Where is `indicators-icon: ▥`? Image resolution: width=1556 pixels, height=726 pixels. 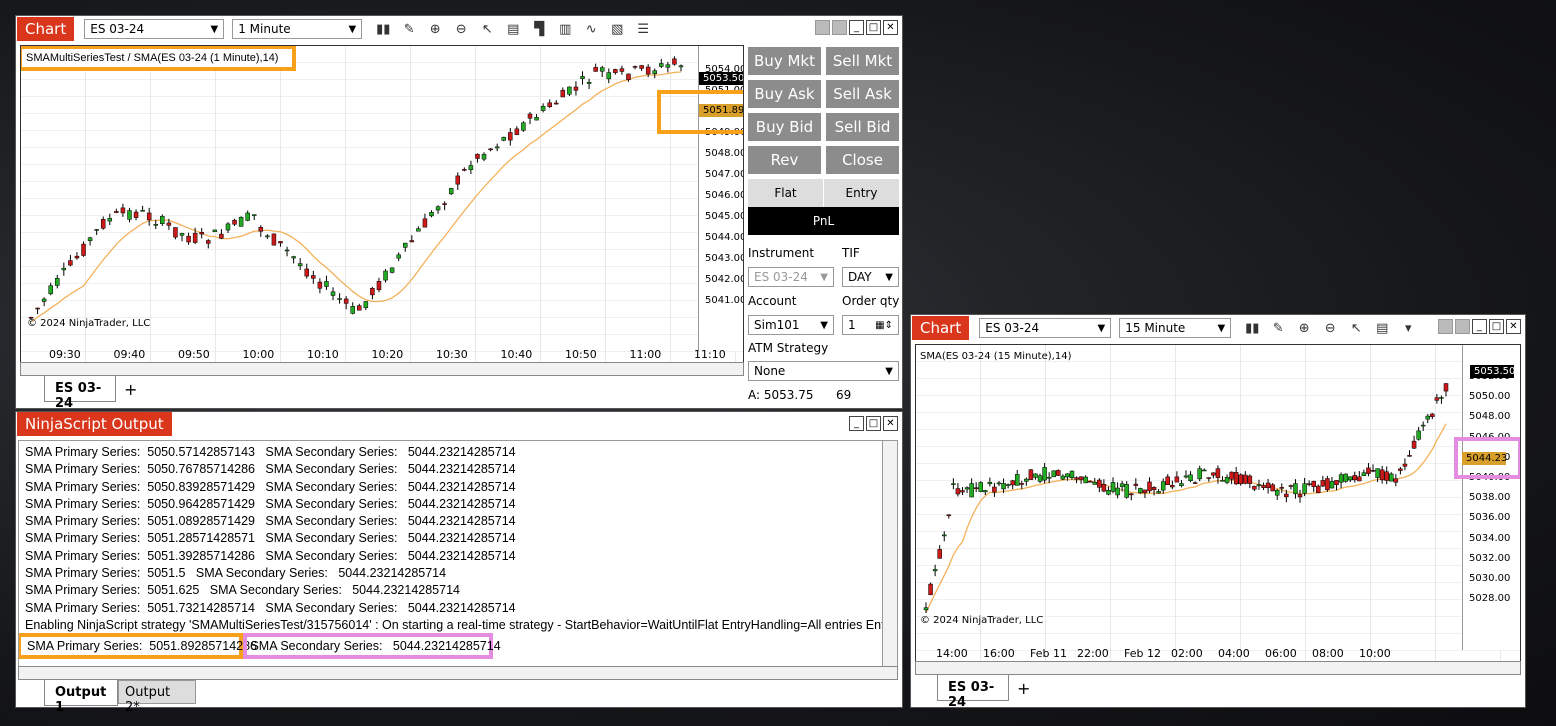
indicators-icon: ▥ is located at coordinates (565, 29).